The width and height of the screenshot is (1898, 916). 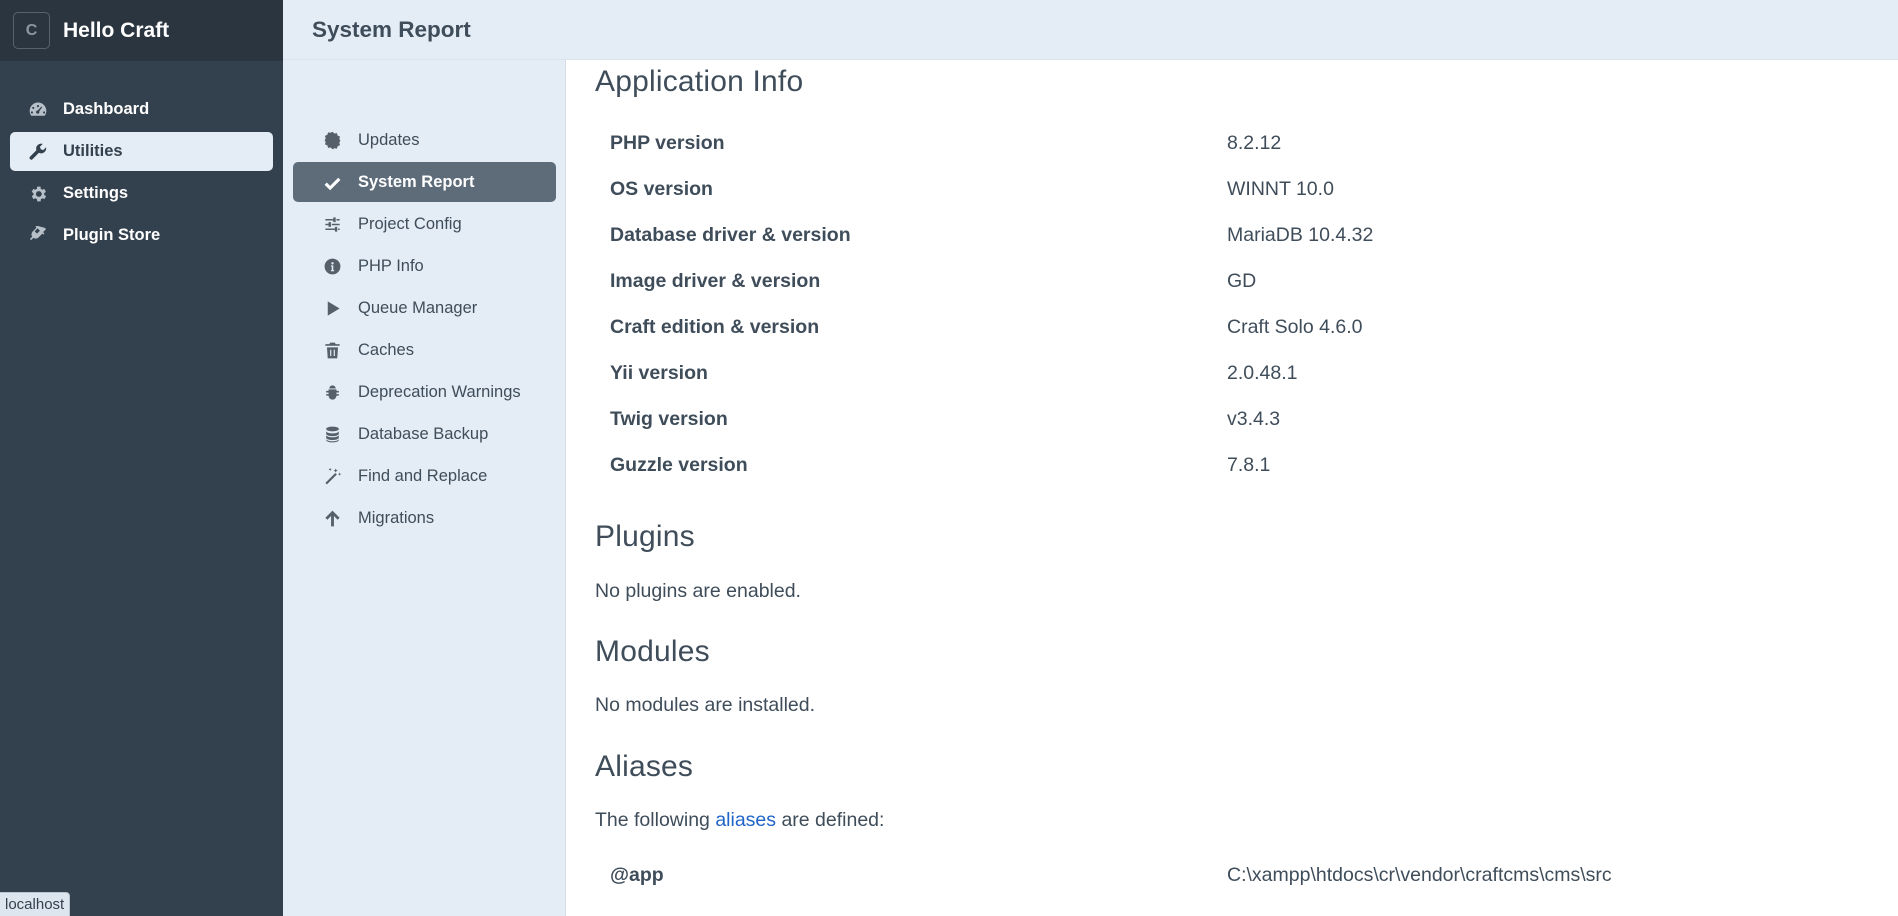 I want to click on plugins-text: No plugins are enabled., so click(x=698, y=591).